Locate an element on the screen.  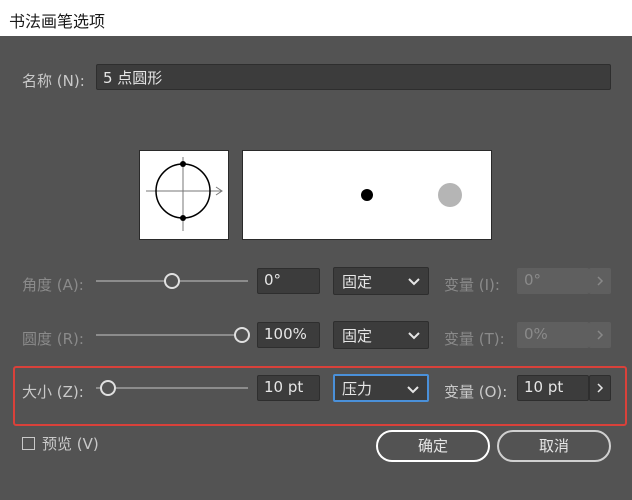
size-variation-label: 变量 (O): is located at coordinates (476, 392).